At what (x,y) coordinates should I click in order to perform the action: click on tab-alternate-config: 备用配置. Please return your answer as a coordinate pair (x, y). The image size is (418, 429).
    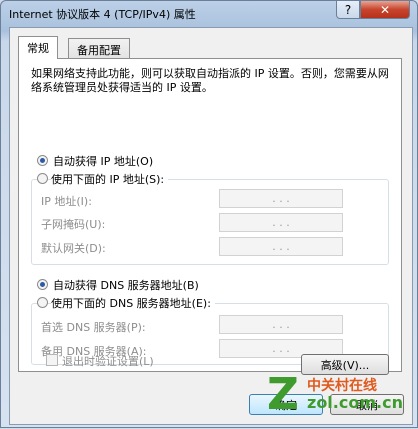
    Looking at the image, I should click on (99, 48).